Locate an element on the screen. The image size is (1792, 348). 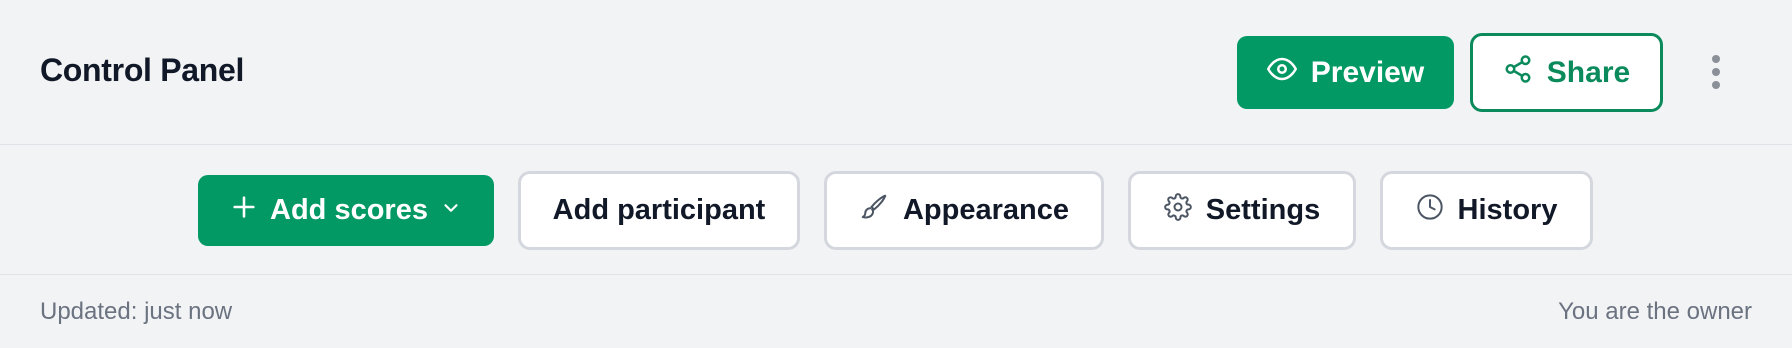
add-participant-button-label: Add participant is located at coordinates (659, 210).